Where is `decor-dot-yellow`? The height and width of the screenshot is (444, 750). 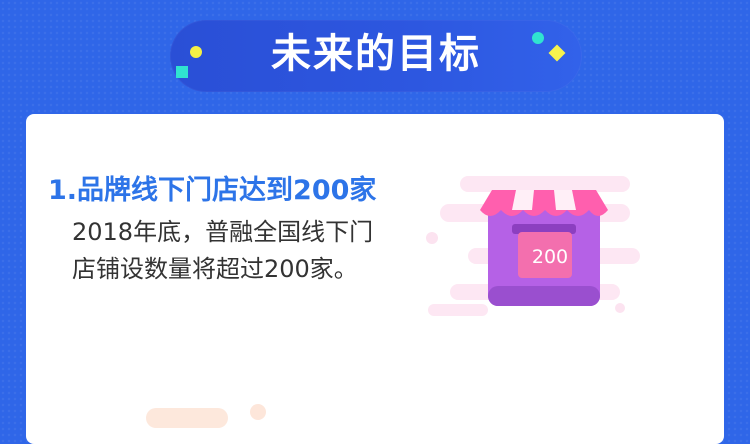 decor-dot-yellow is located at coordinates (196, 52).